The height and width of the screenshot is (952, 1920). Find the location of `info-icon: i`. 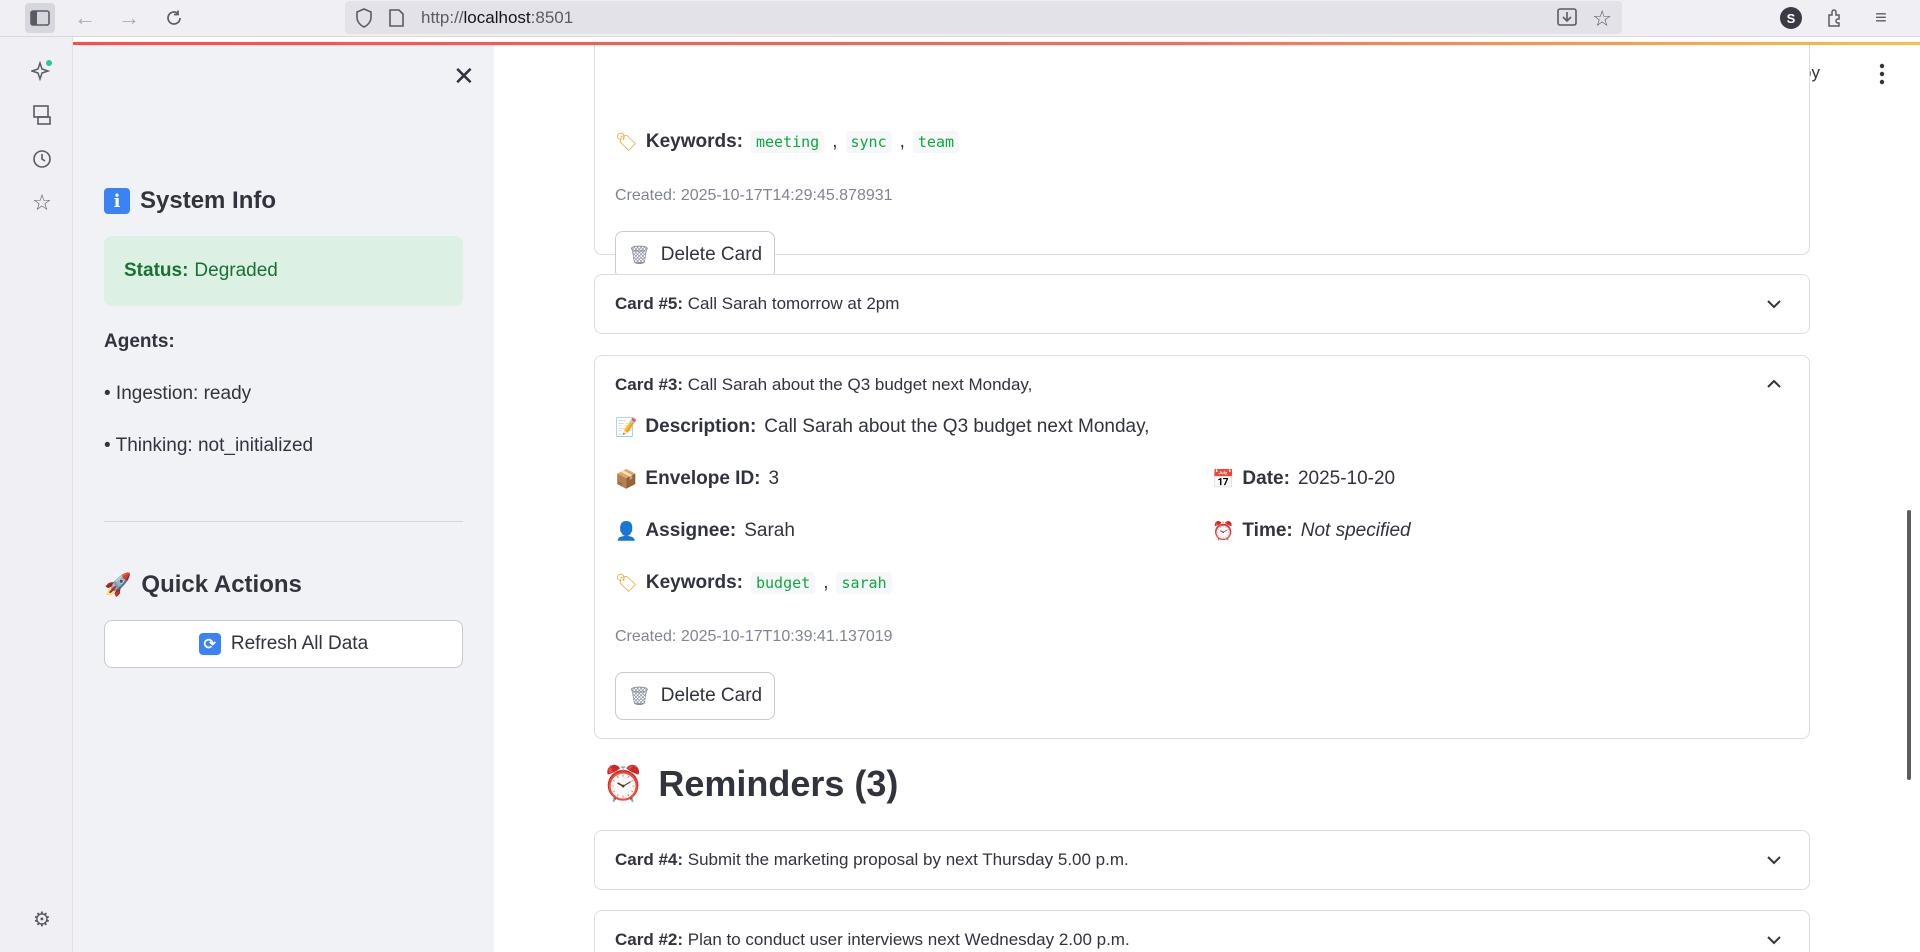

info-icon: i is located at coordinates (117, 201).